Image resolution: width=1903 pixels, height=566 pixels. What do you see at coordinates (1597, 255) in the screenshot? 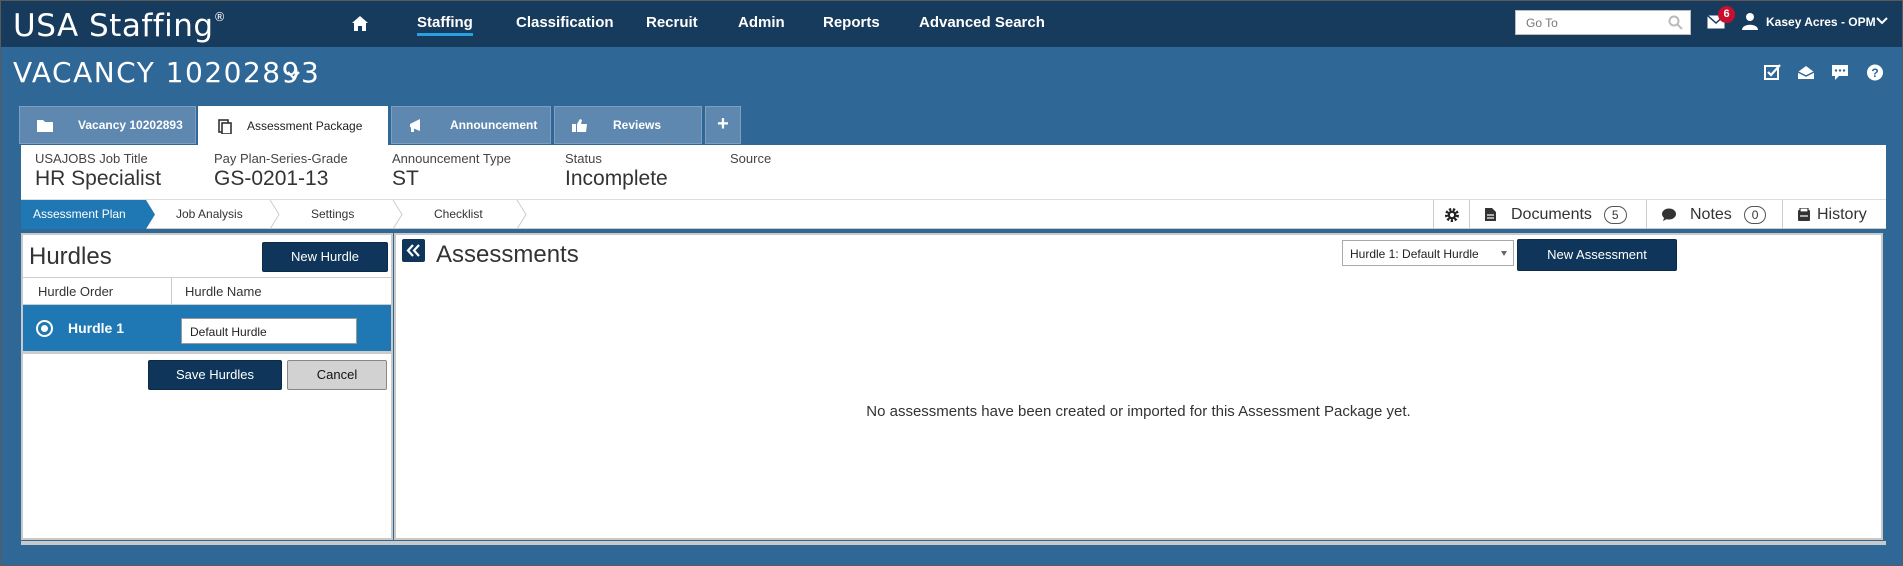
I see `new-assessment-button: New Assessment` at bounding box center [1597, 255].